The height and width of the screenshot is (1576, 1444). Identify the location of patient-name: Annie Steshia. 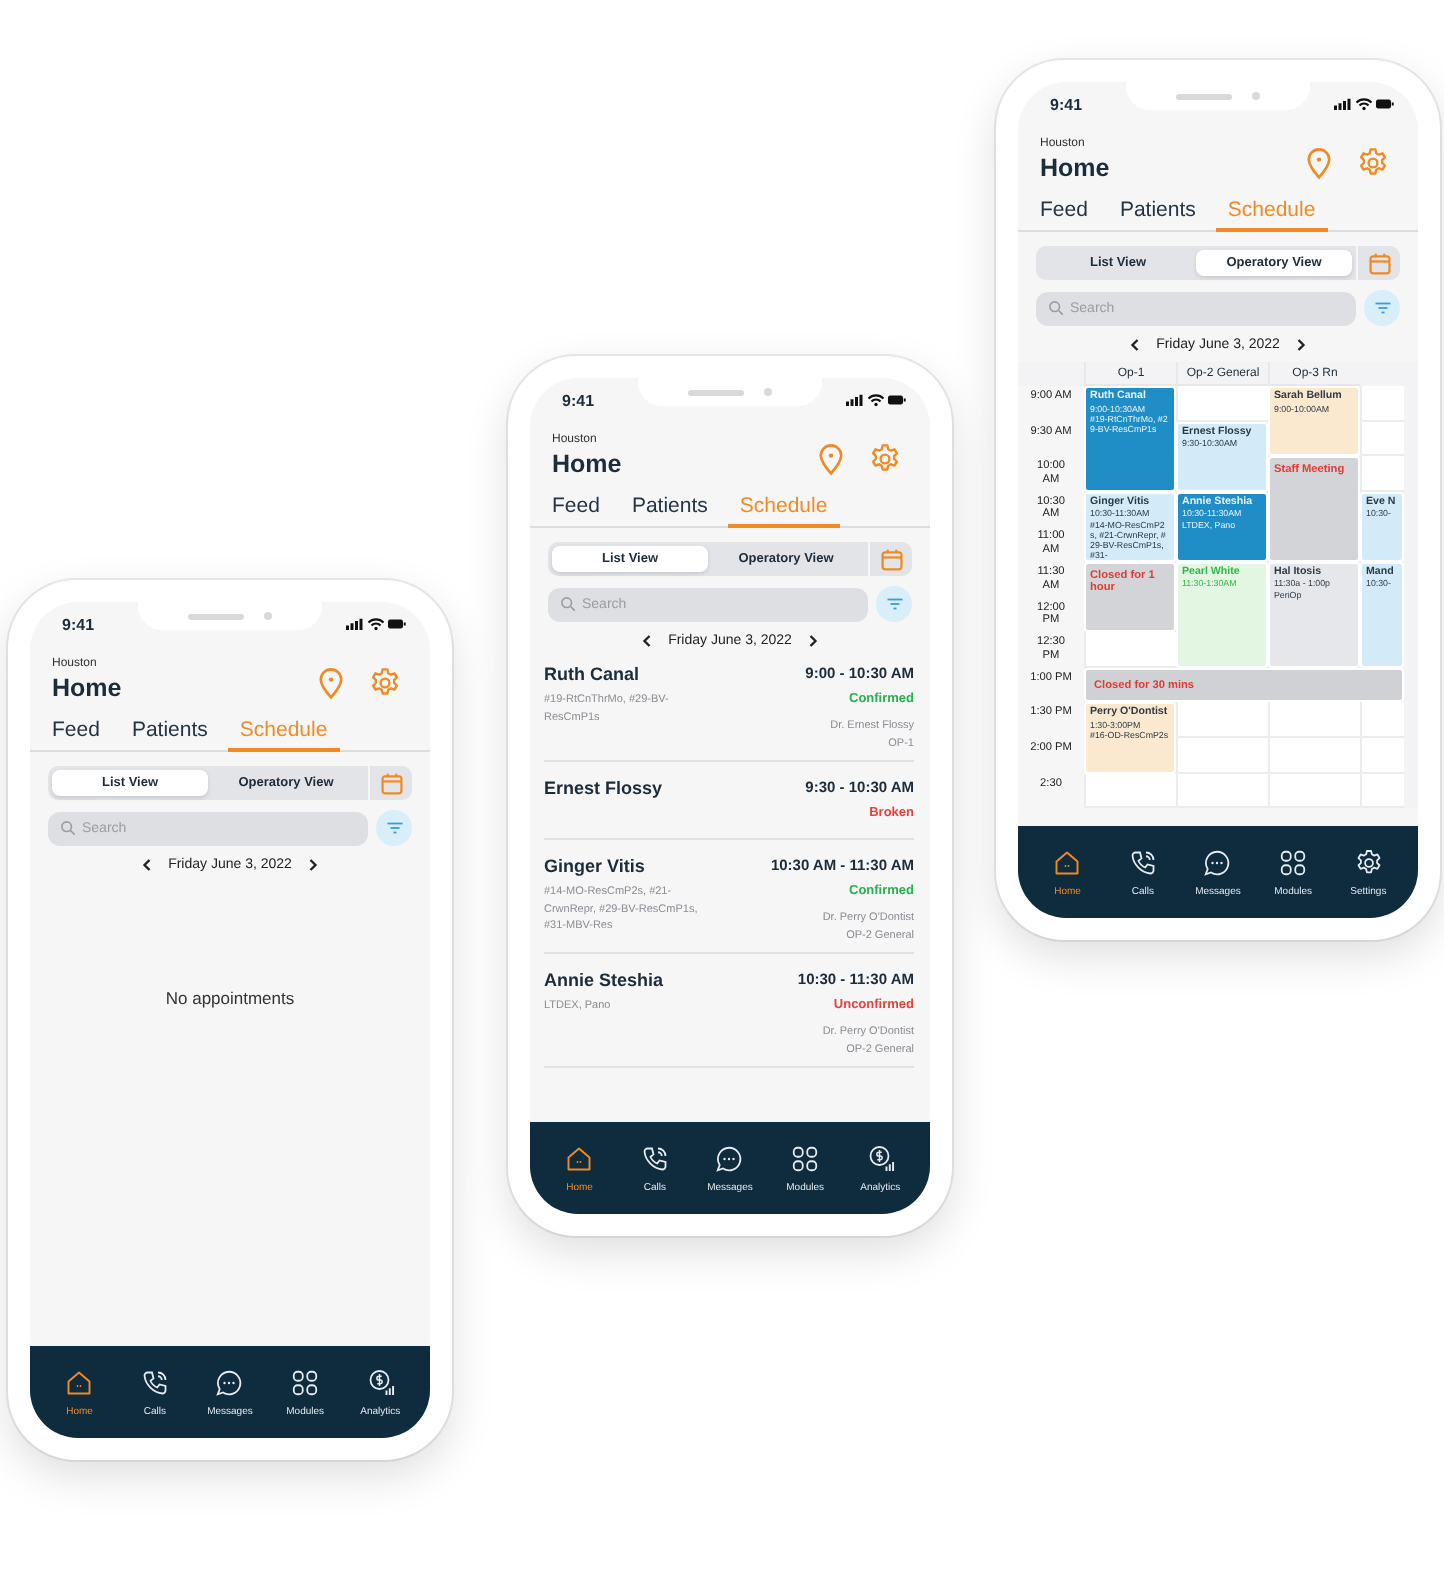
(605, 980).